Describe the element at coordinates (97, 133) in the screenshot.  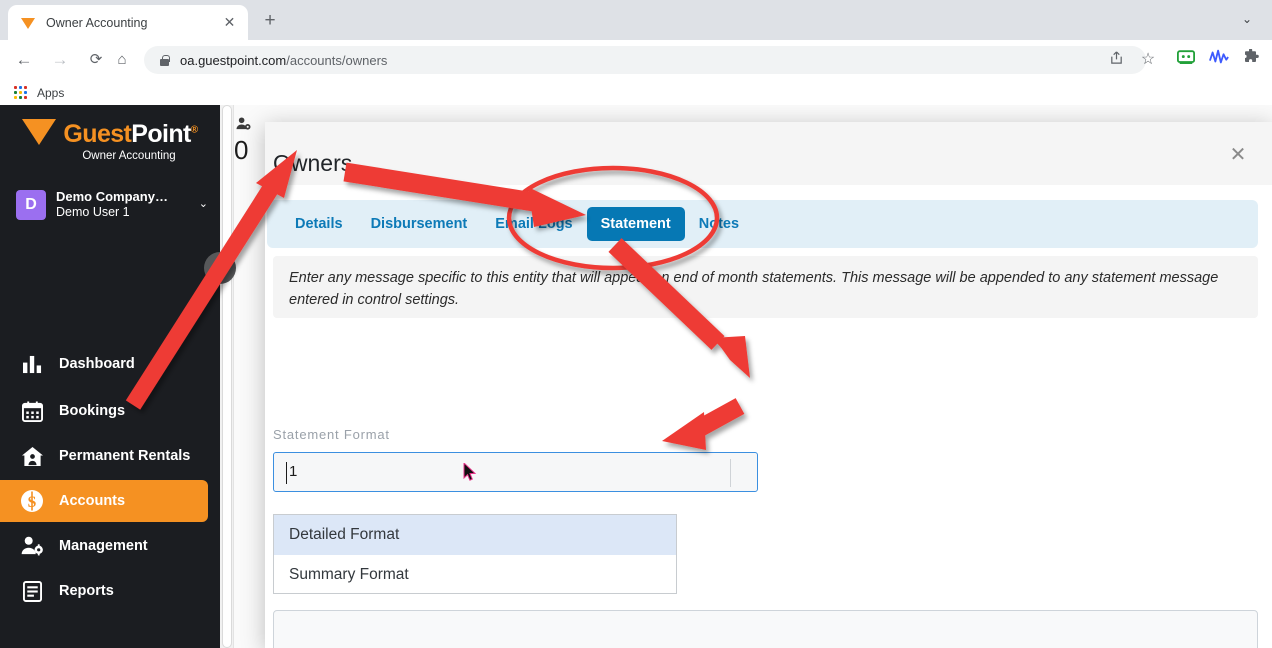
I see `brand-word-1: Guest` at that location.